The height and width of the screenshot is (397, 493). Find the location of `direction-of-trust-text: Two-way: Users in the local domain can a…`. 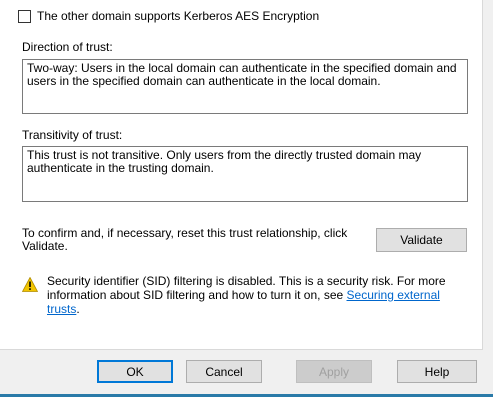

direction-of-trust-text: Two-way: Users in the local domain can a… is located at coordinates (242, 74).